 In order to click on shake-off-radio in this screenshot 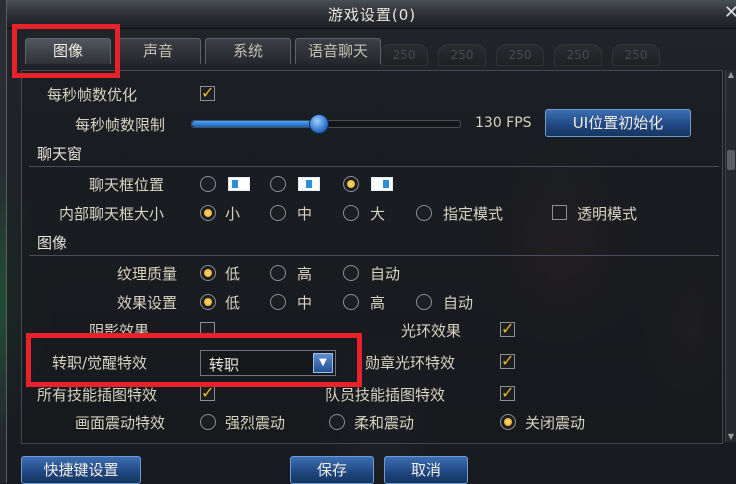, I will do `click(508, 422)`.